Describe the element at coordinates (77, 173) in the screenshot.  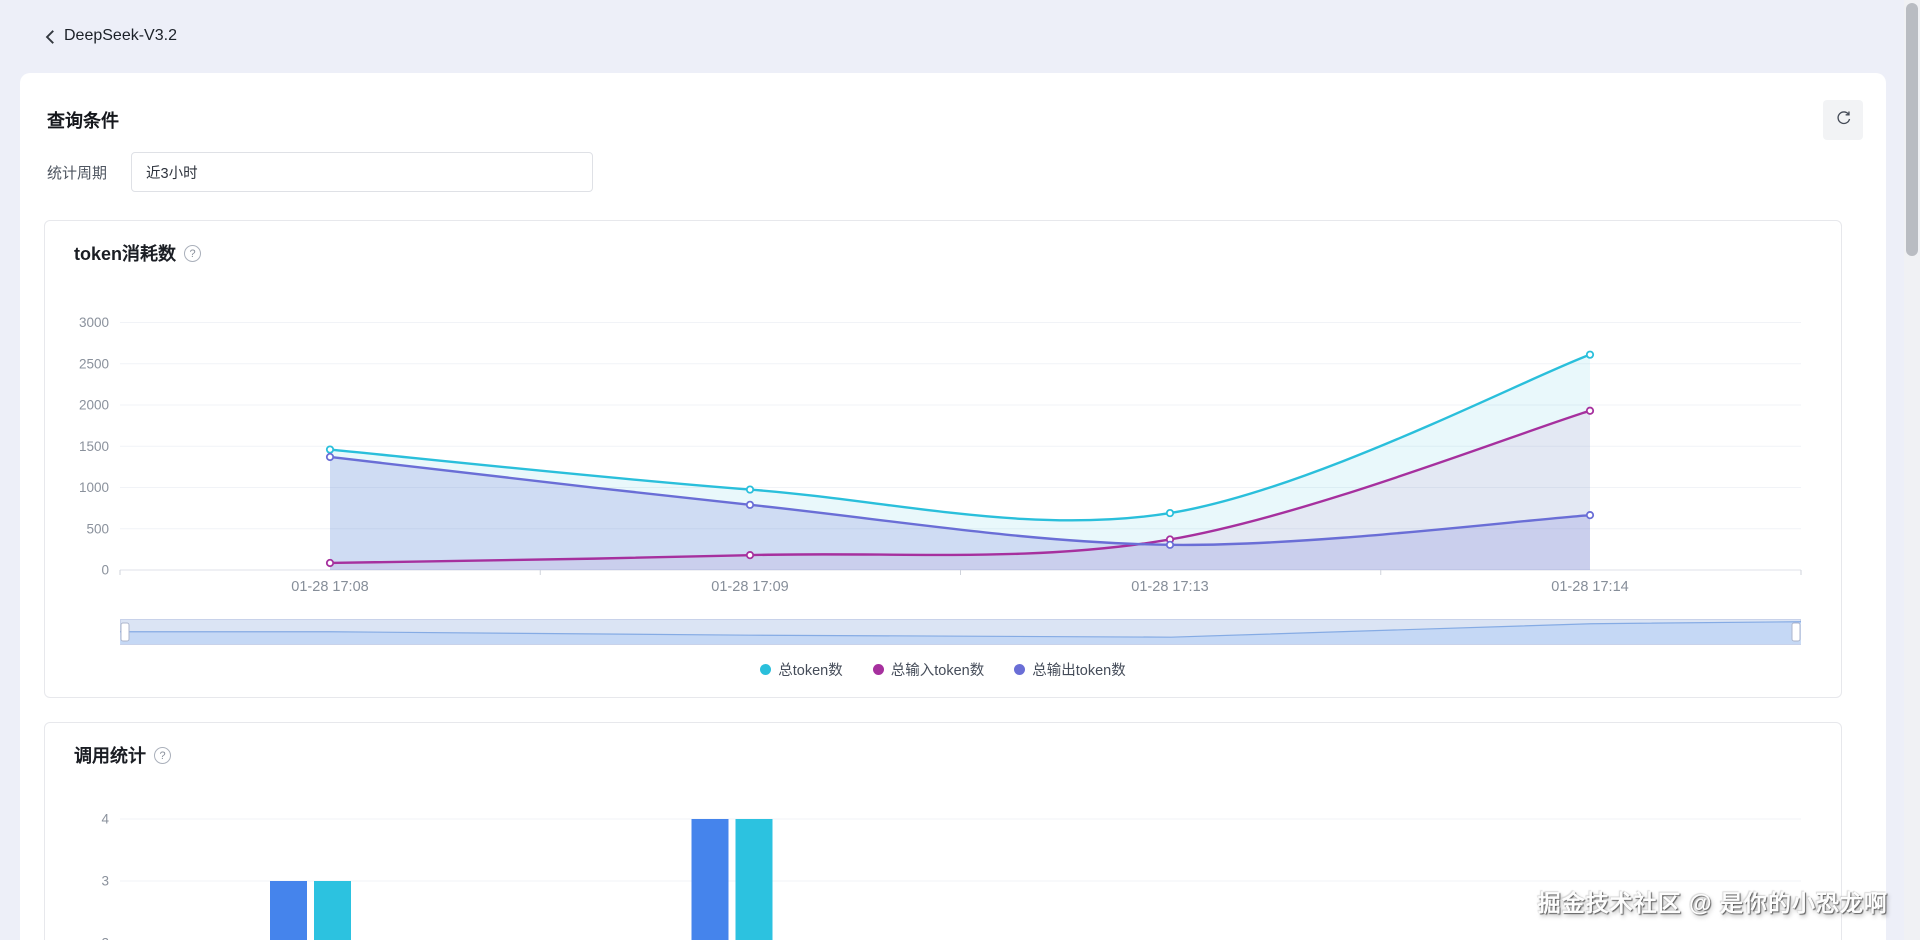
I see `period-label: 统计周期` at that location.